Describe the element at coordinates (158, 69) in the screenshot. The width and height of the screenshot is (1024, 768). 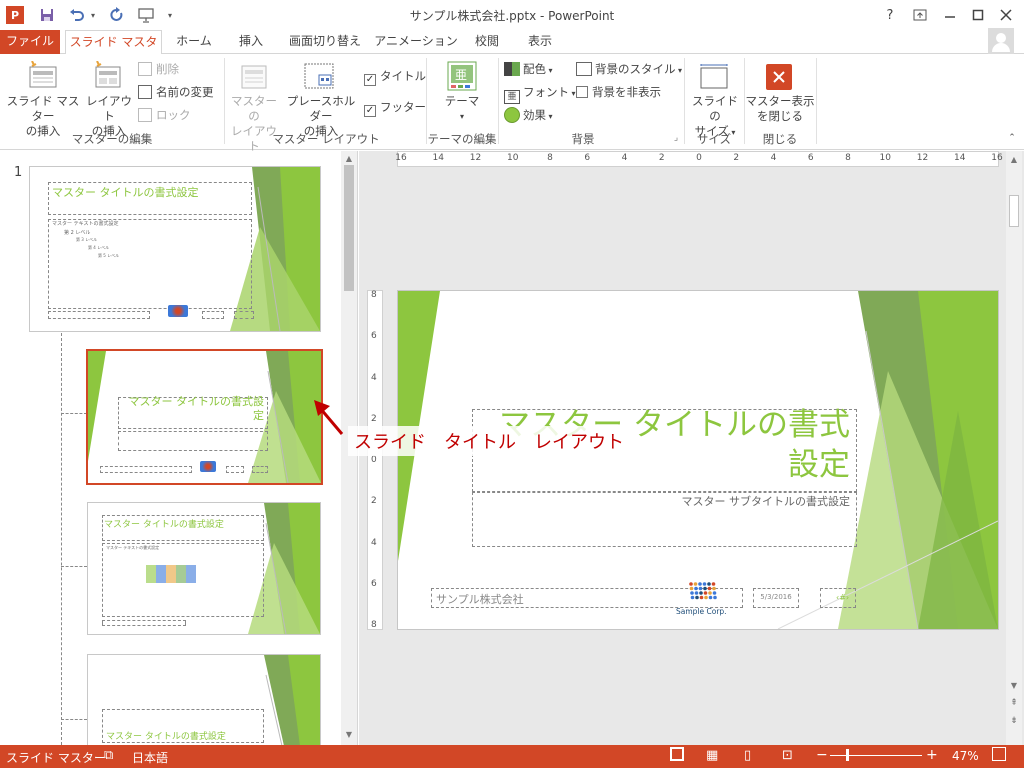
I see `delete-button: 削除` at that location.